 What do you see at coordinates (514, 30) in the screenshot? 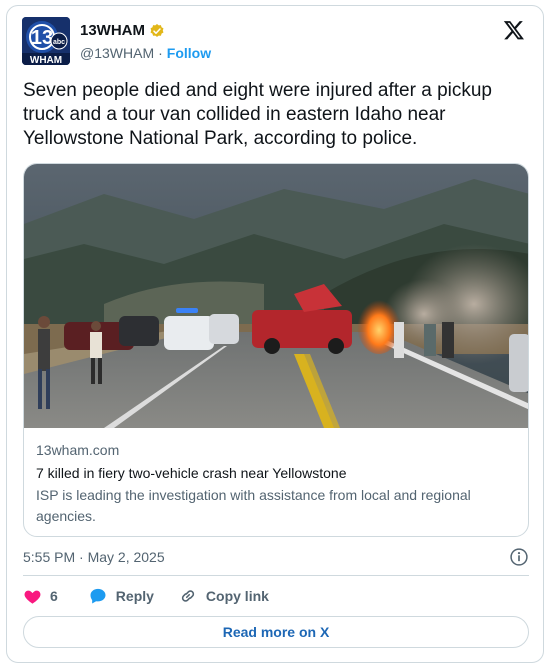
I see `x-logo-icon` at bounding box center [514, 30].